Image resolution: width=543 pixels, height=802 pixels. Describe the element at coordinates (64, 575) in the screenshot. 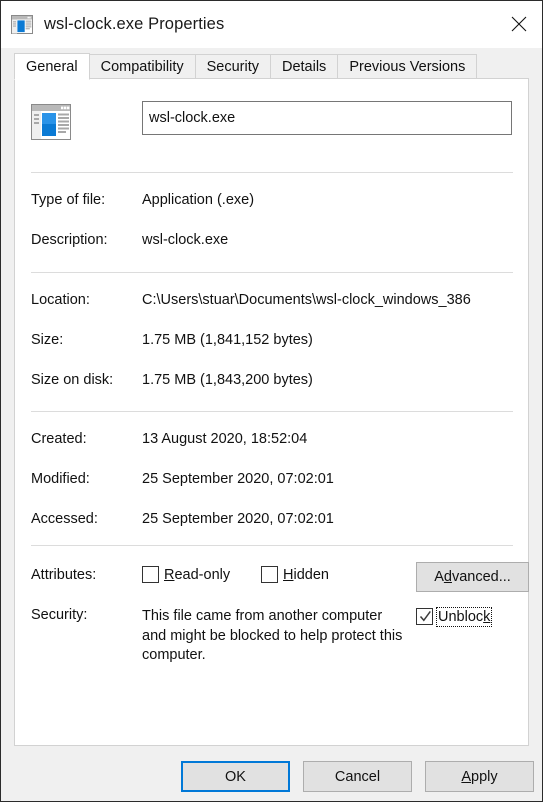

I see `attributes-label: Attributes:` at that location.